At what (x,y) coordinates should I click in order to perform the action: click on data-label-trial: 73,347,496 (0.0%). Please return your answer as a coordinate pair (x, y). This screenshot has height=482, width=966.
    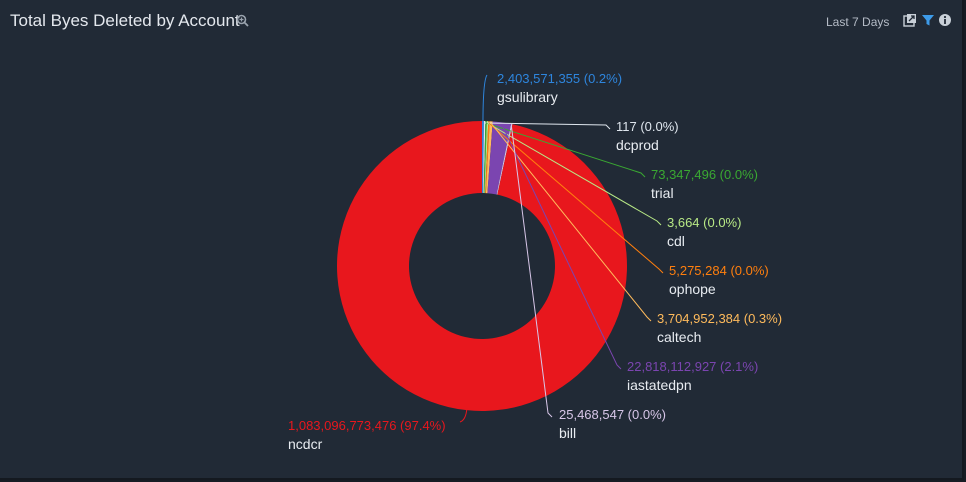
    Looking at the image, I should click on (704, 174).